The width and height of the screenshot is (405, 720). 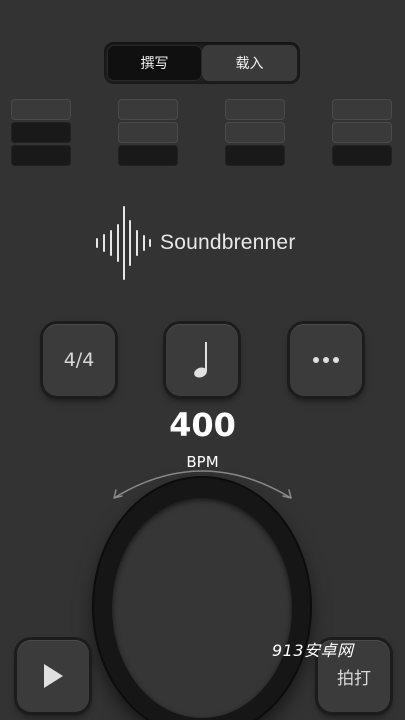 I want to click on tap-label: 拍打, so click(x=354, y=678).